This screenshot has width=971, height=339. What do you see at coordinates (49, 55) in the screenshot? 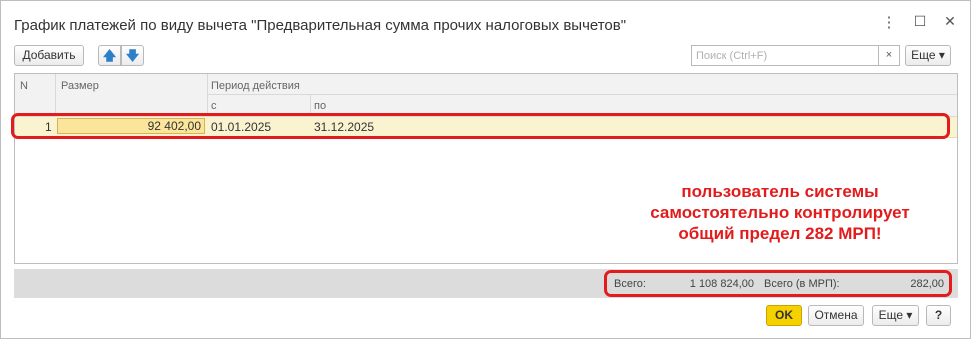
I see `add-button: Добавить` at bounding box center [49, 55].